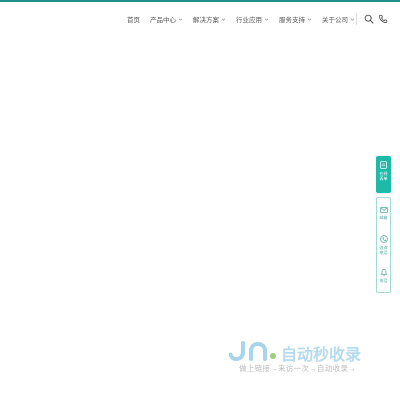 The height and width of the screenshot is (400, 400). Describe the element at coordinates (383, 213) in the screenshot. I see `email-button: 邮箱` at that location.